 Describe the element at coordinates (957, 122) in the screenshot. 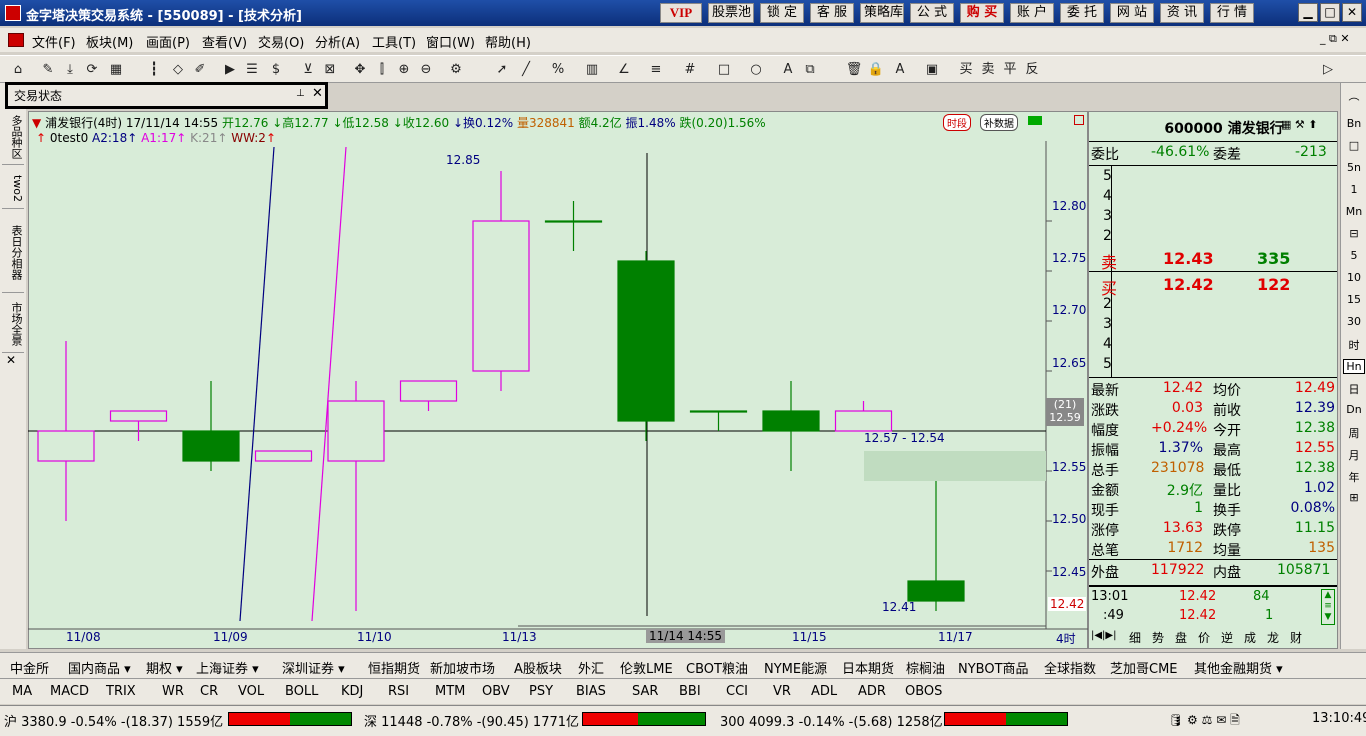

I see `period-badge: 时段` at that location.